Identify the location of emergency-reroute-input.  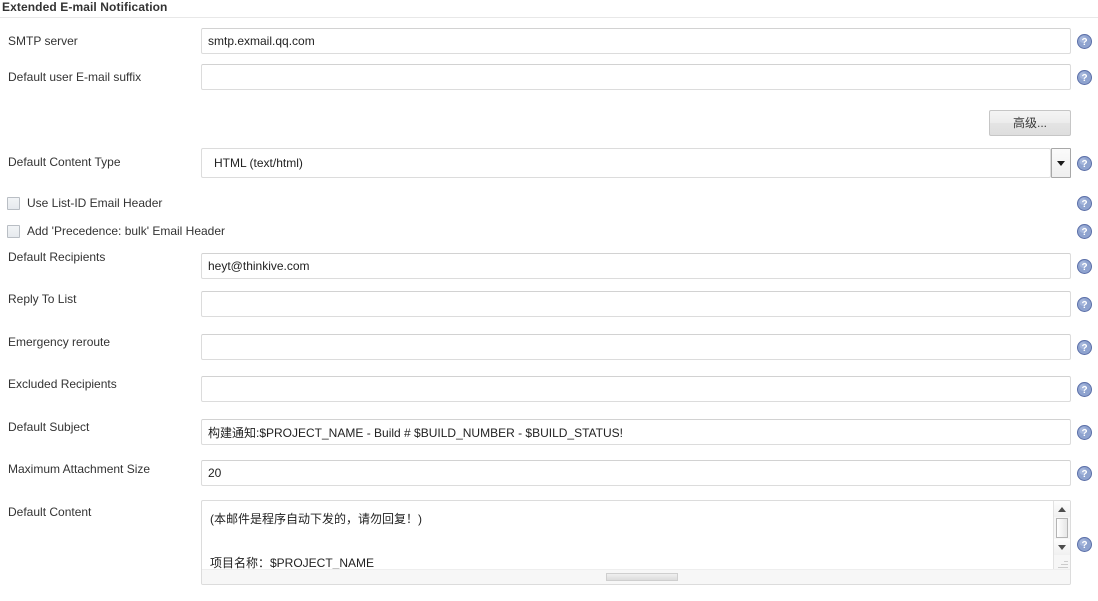
(636, 347).